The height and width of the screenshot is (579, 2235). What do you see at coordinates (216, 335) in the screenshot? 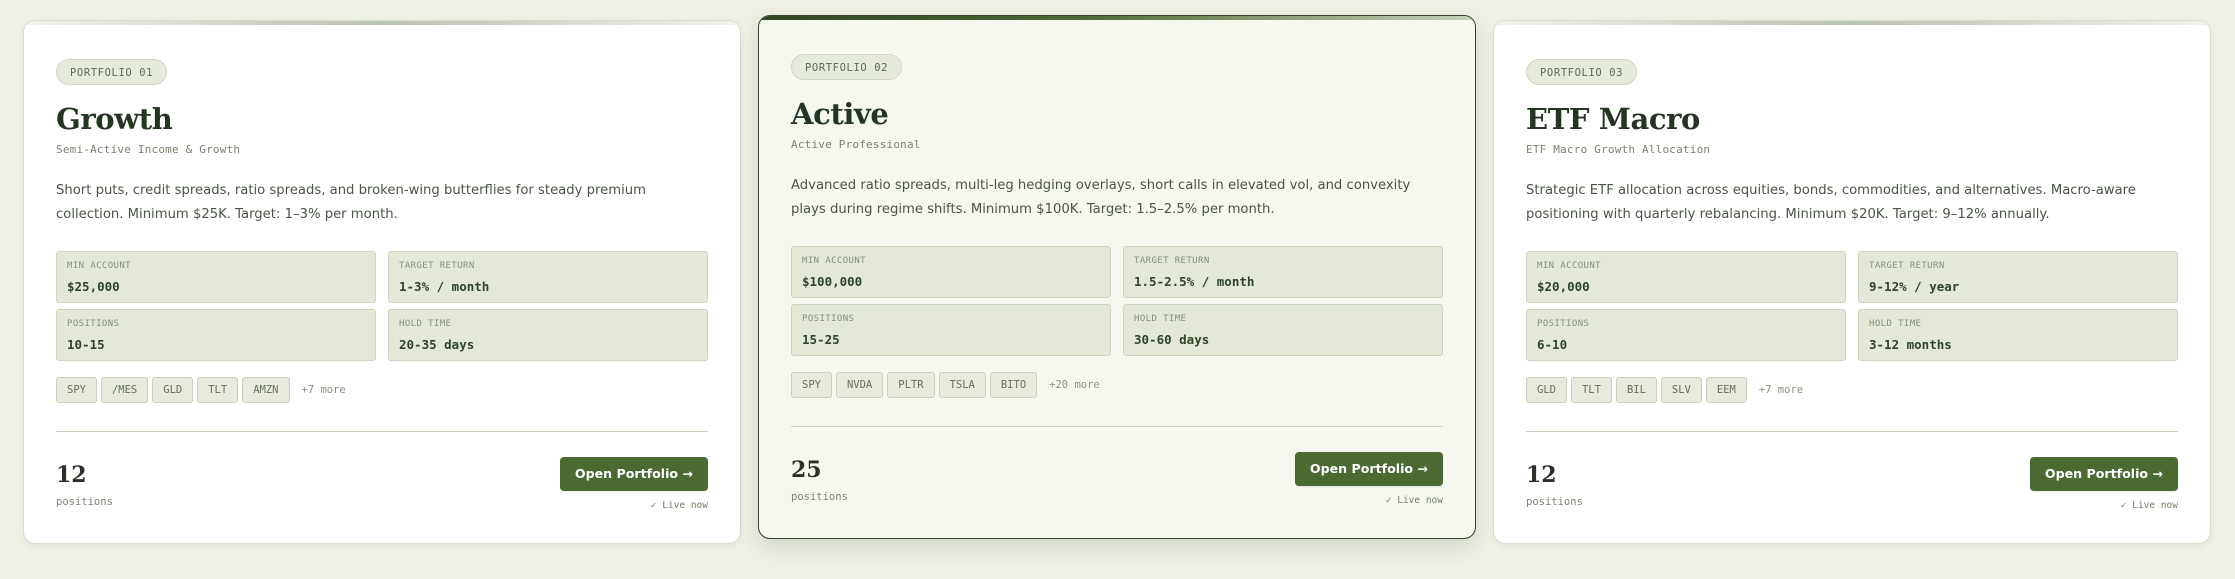
I see `positions-stat: POSITIONS 10-15` at bounding box center [216, 335].